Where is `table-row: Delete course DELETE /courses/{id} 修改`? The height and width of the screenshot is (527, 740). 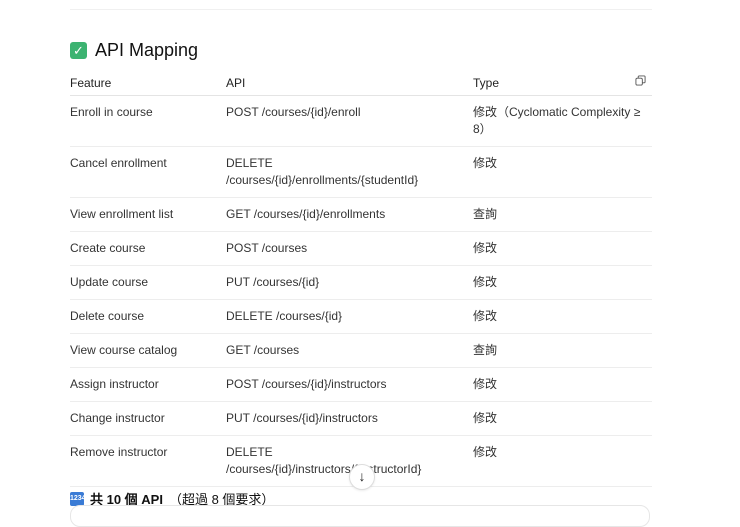 table-row: Delete course DELETE /courses/{id} 修改 is located at coordinates (361, 316).